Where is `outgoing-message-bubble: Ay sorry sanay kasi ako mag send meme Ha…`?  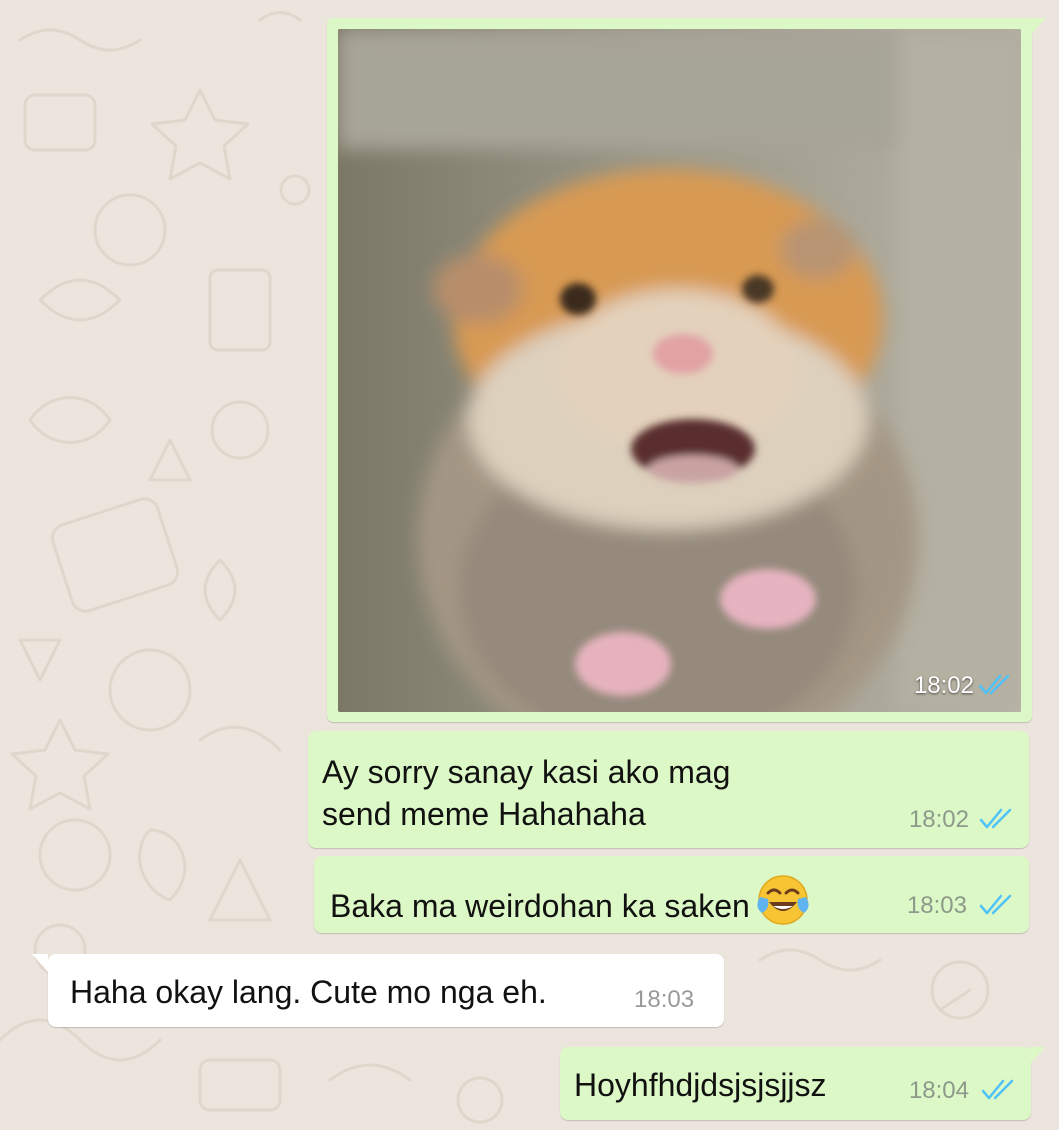
outgoing-message-bubble: Ay sorry sanay kasi ako mag send meme Ha… is located at coordinates (668, 789).